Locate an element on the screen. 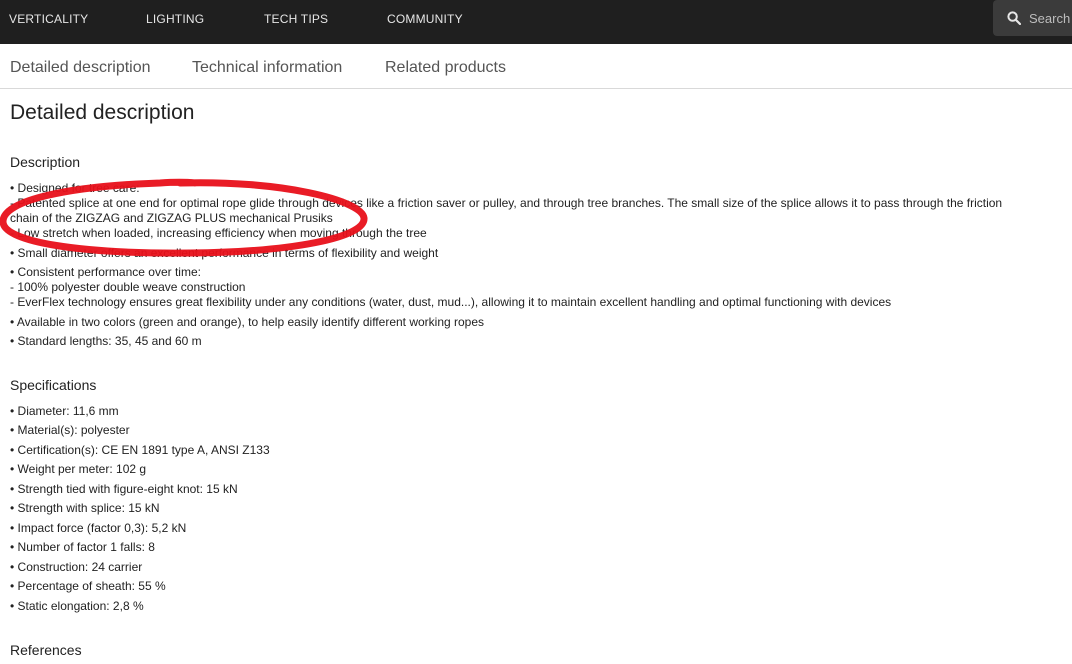  description-line: • Consistent performance over time: is located at coordinates (105, 272).